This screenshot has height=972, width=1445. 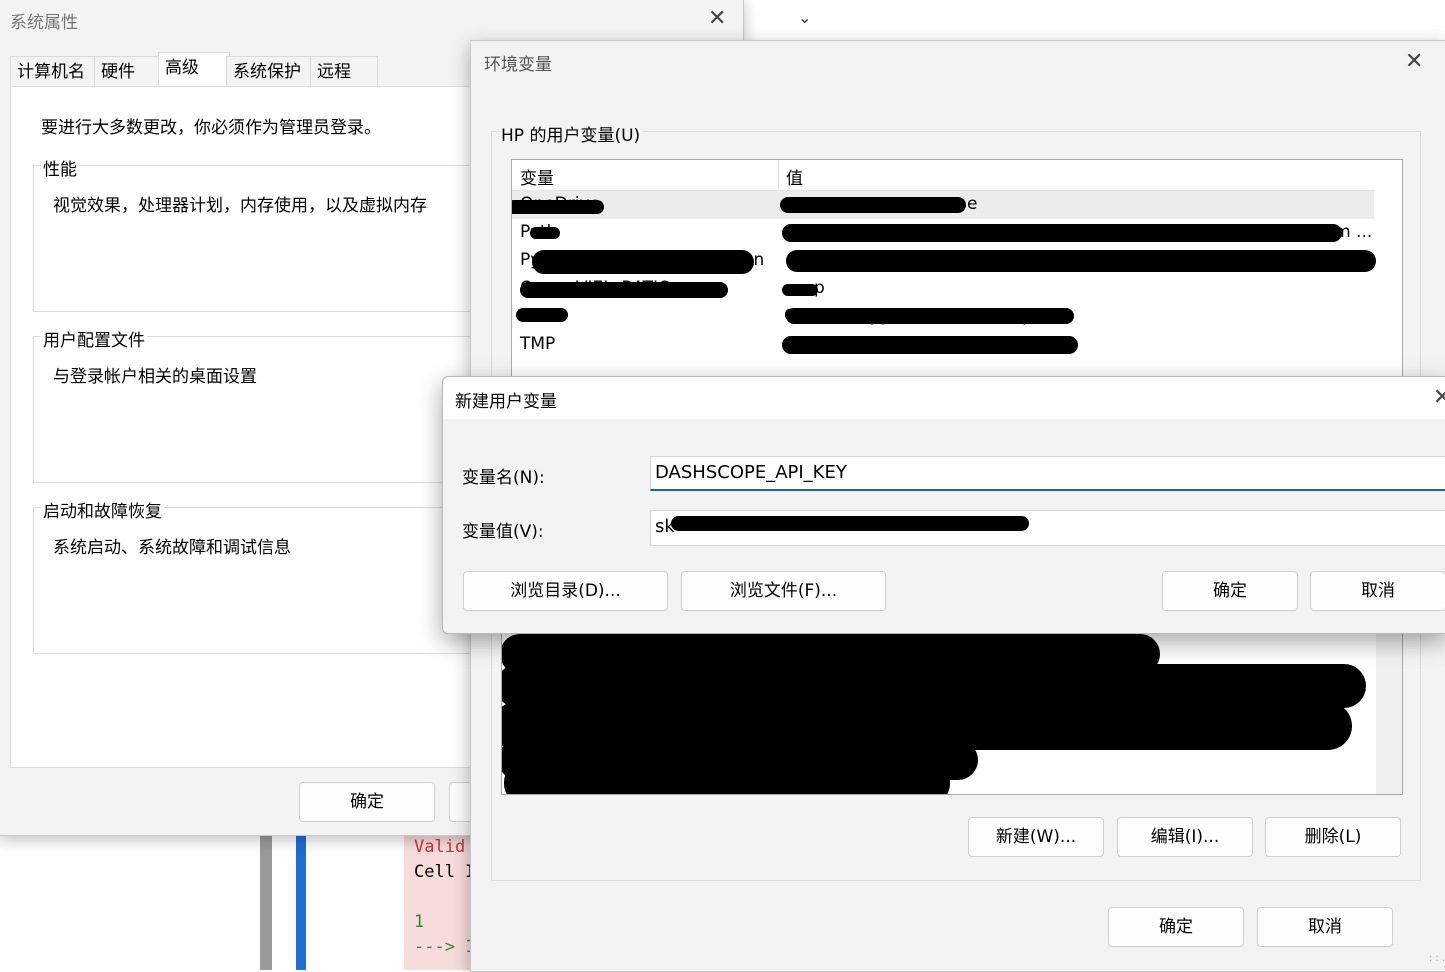 I want to click on chevron-down-icon: ⌄, so click(x=804, y=17).